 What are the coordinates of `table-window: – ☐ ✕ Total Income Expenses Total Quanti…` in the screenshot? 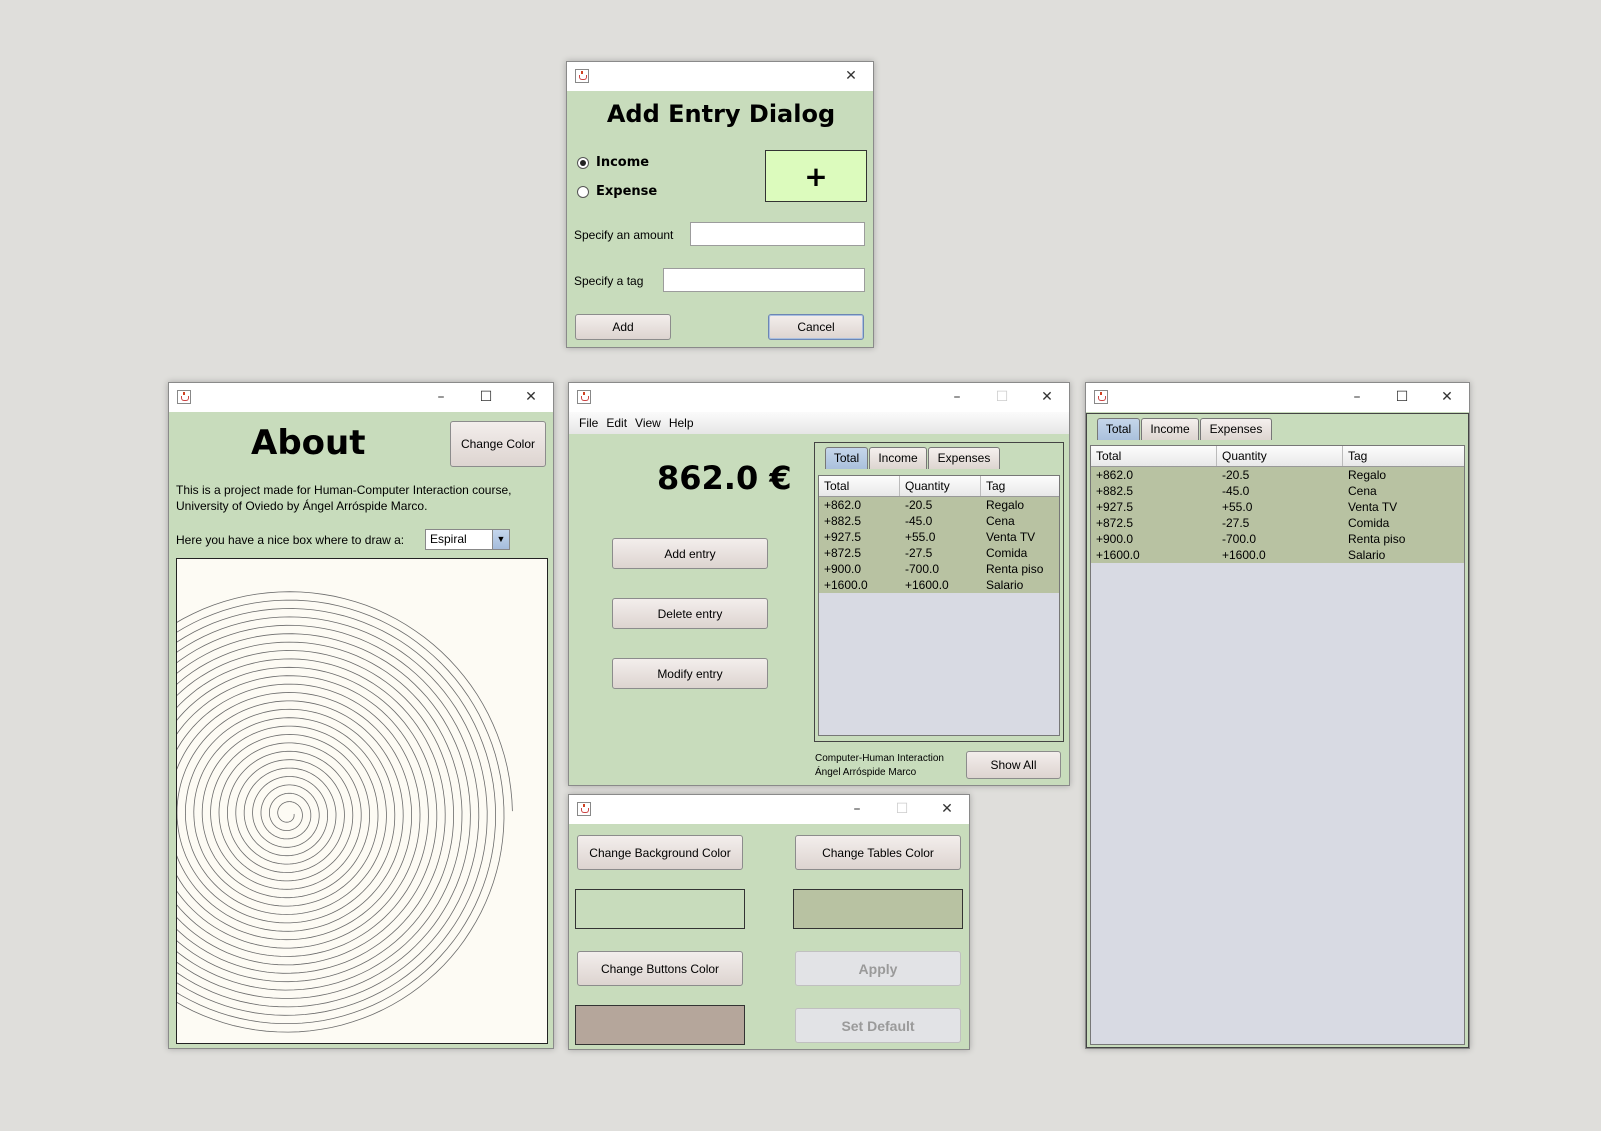 It's located at (1277, 715).